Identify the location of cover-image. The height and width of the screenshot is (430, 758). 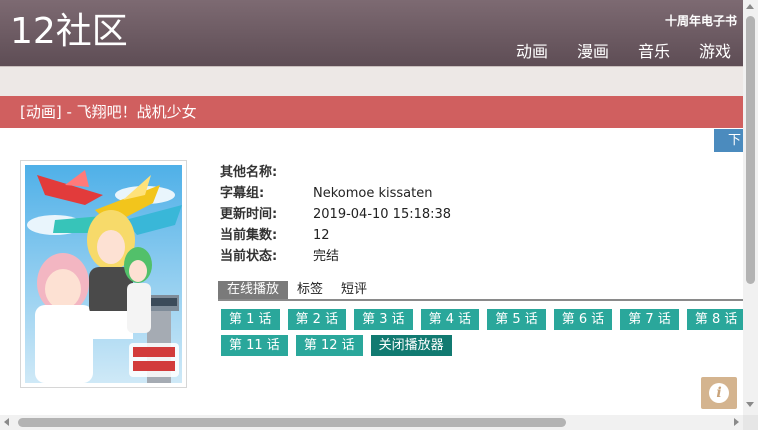
(103, 274).